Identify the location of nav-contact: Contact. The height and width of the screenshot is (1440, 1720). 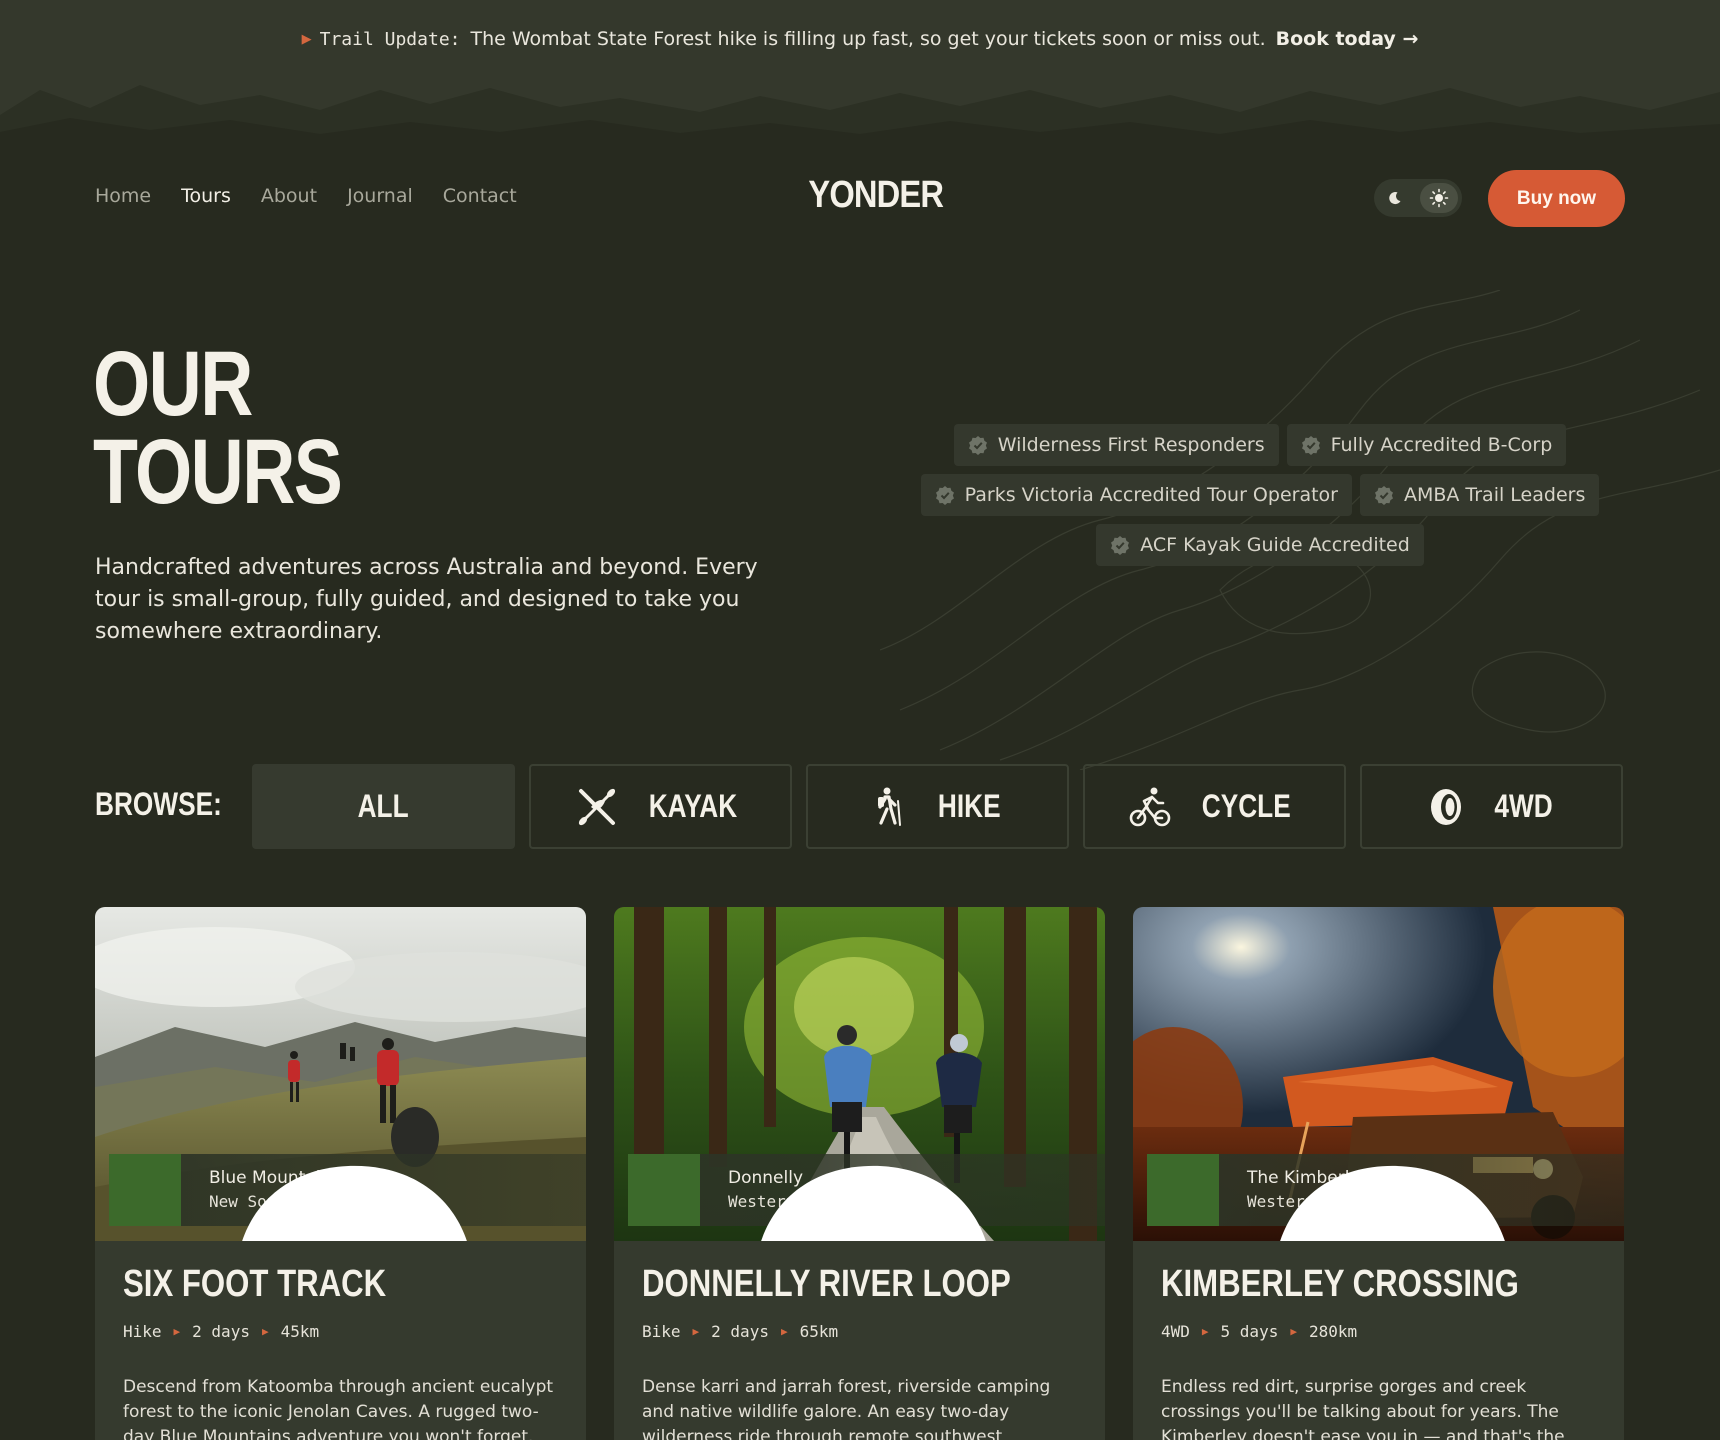
(480, 196).